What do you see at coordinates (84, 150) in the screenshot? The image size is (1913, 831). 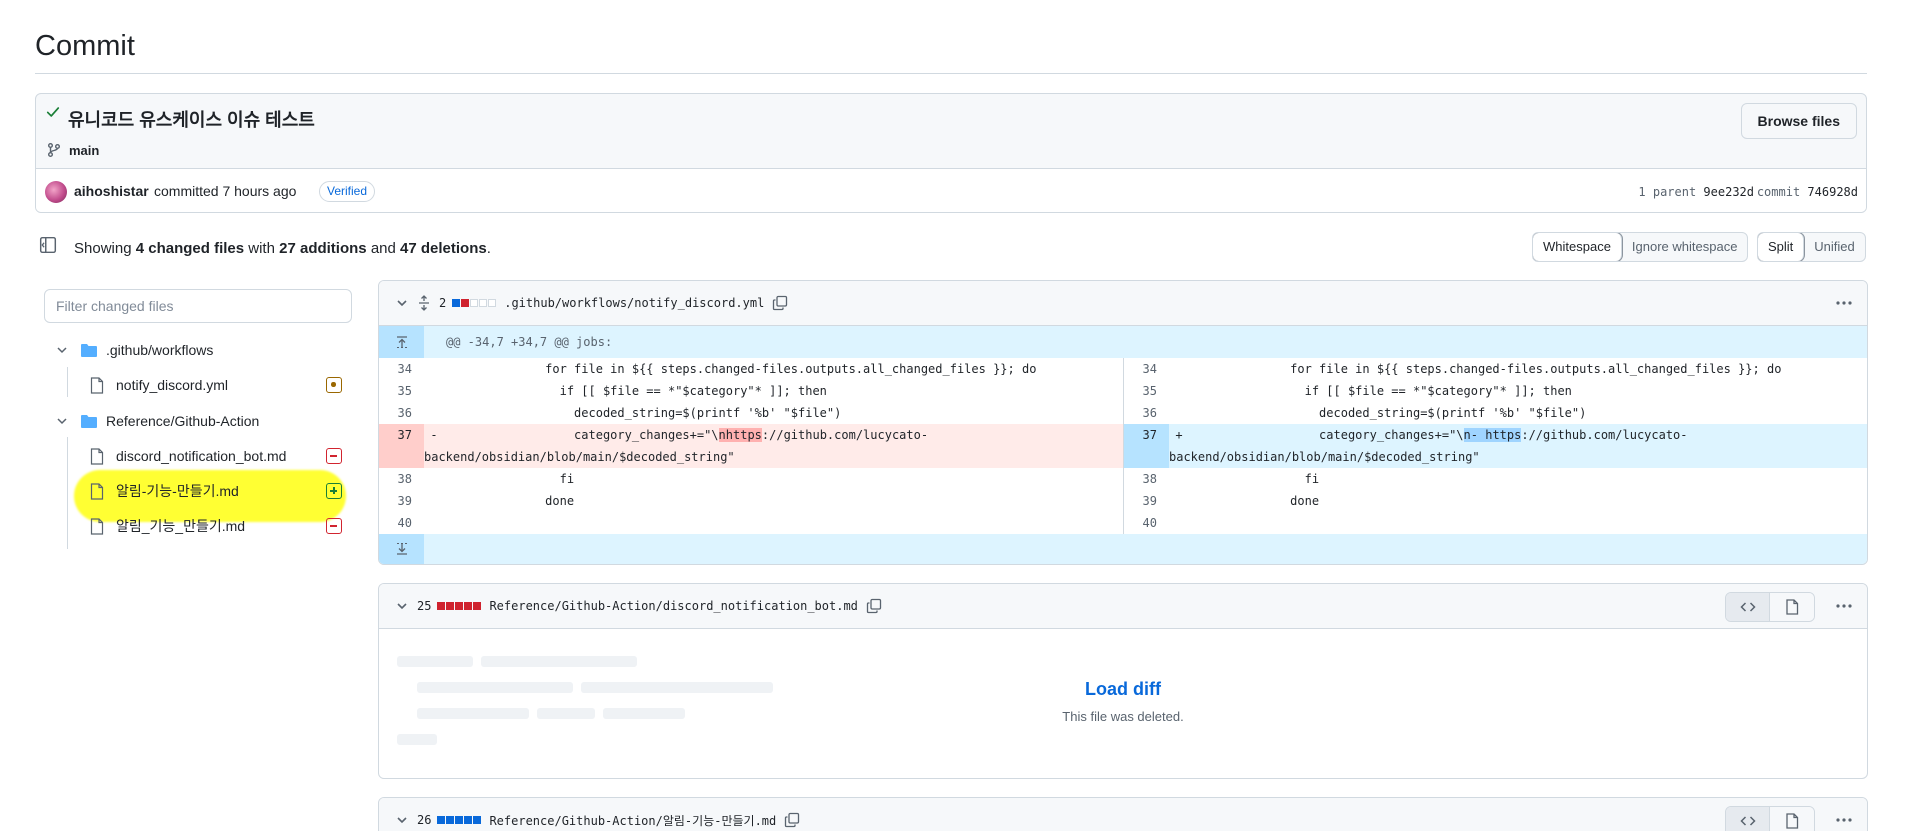 I see `branch-name: main` at bounding box center [84, 150].